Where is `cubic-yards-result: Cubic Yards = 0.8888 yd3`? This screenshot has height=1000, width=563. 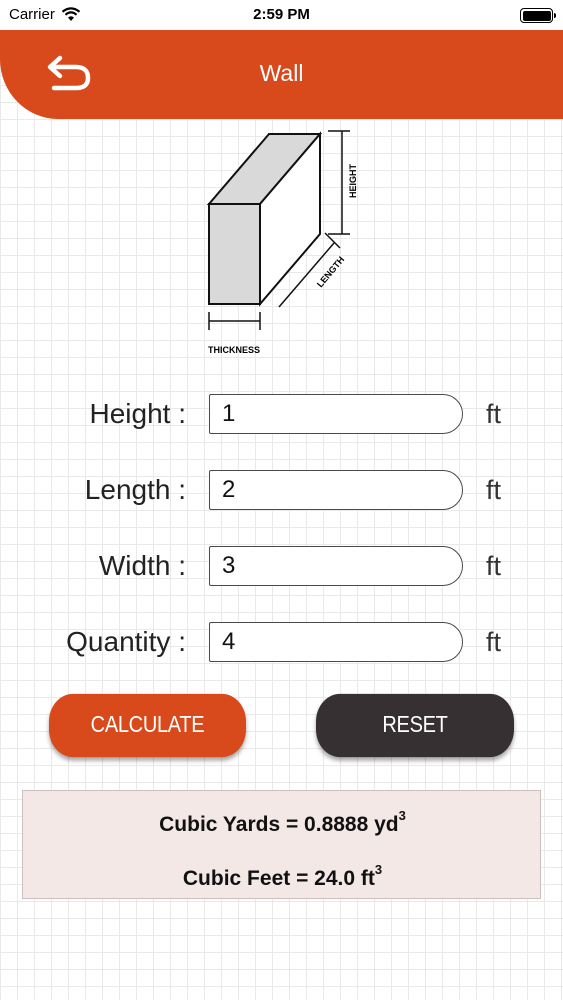 cubic-yards-result: Cubic Yards = 0.8888 yd3 is located at coordinates (282, 822).